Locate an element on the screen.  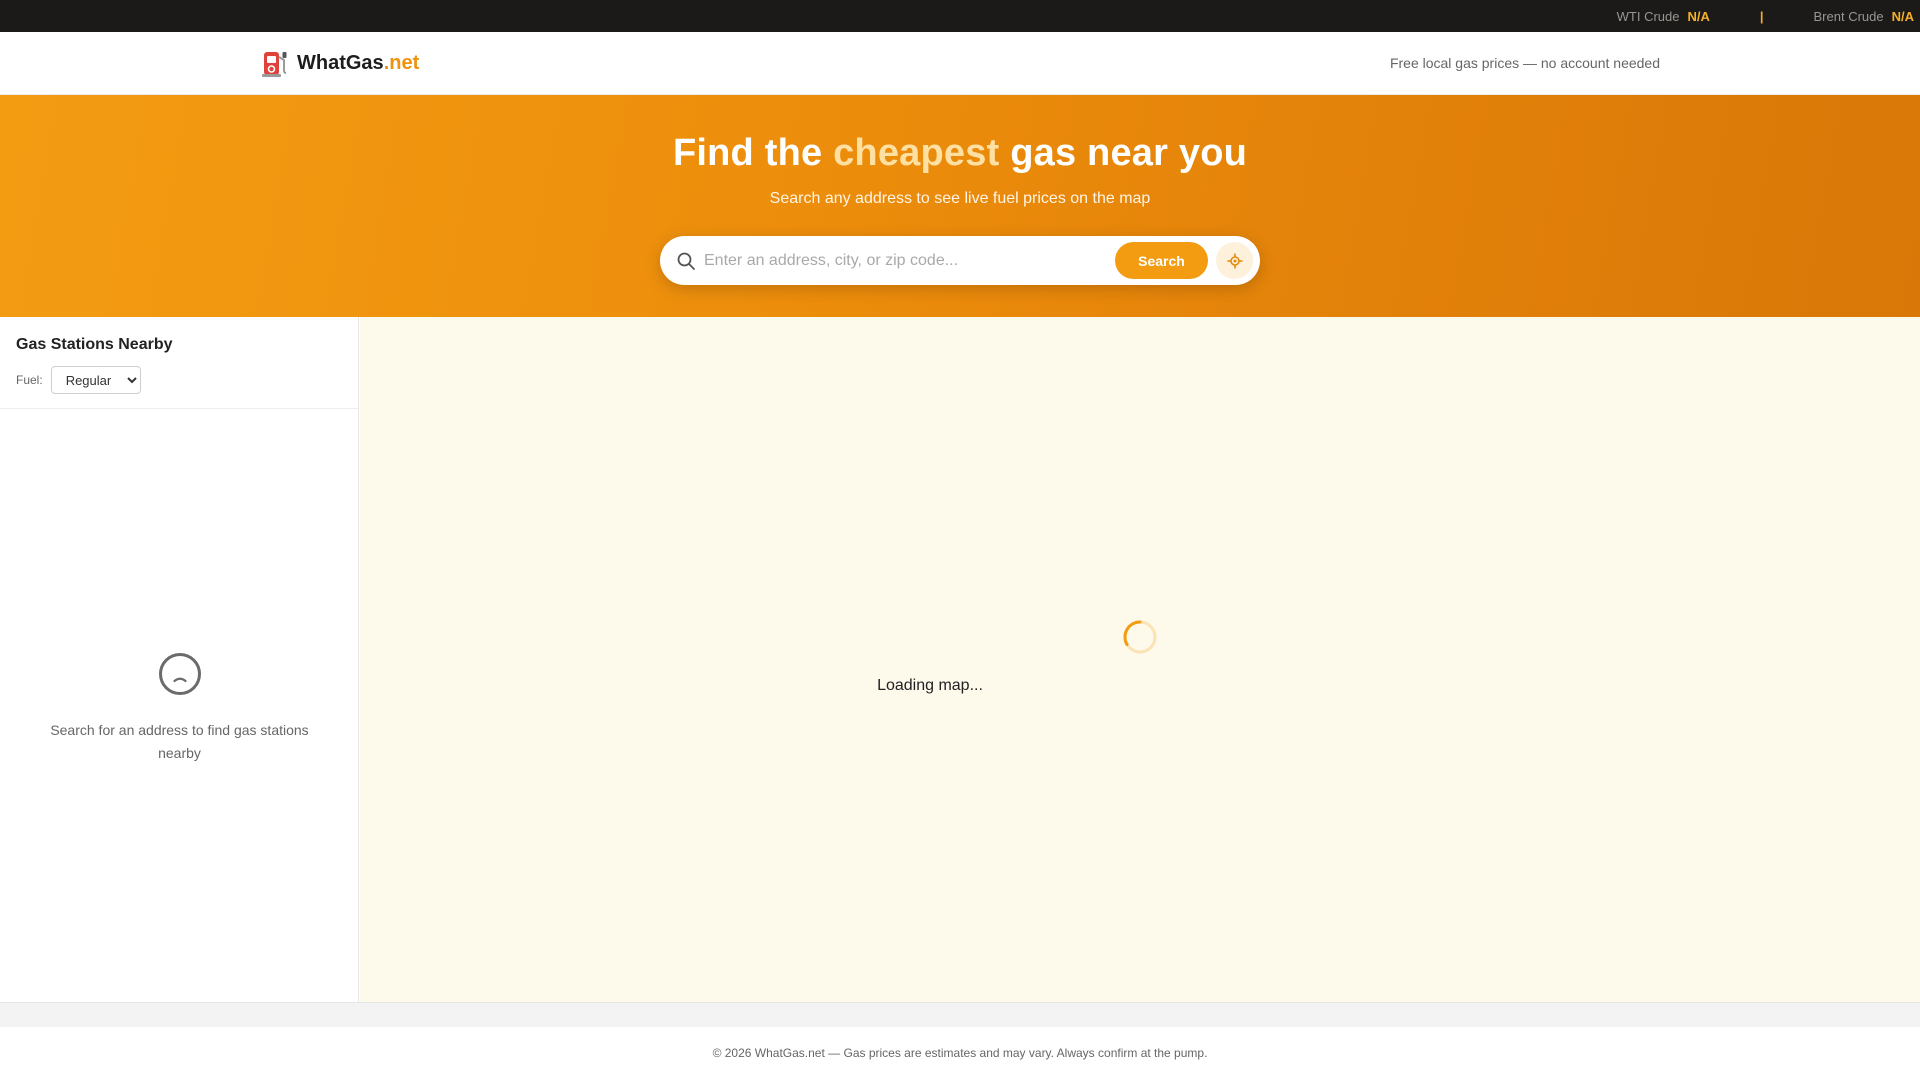
fuel-filter-row: Fuel: Regular is located at coordinates (179, 380).